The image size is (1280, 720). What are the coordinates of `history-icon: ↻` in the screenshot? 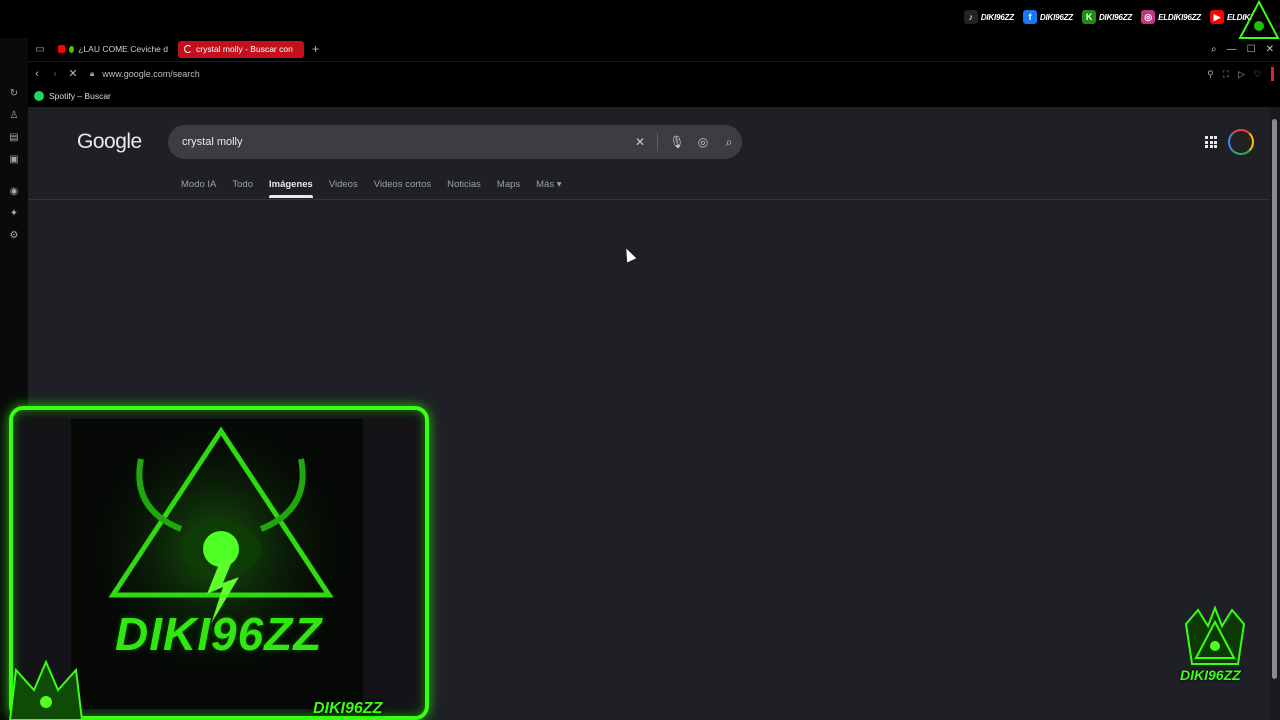 It's located at (14, 94).